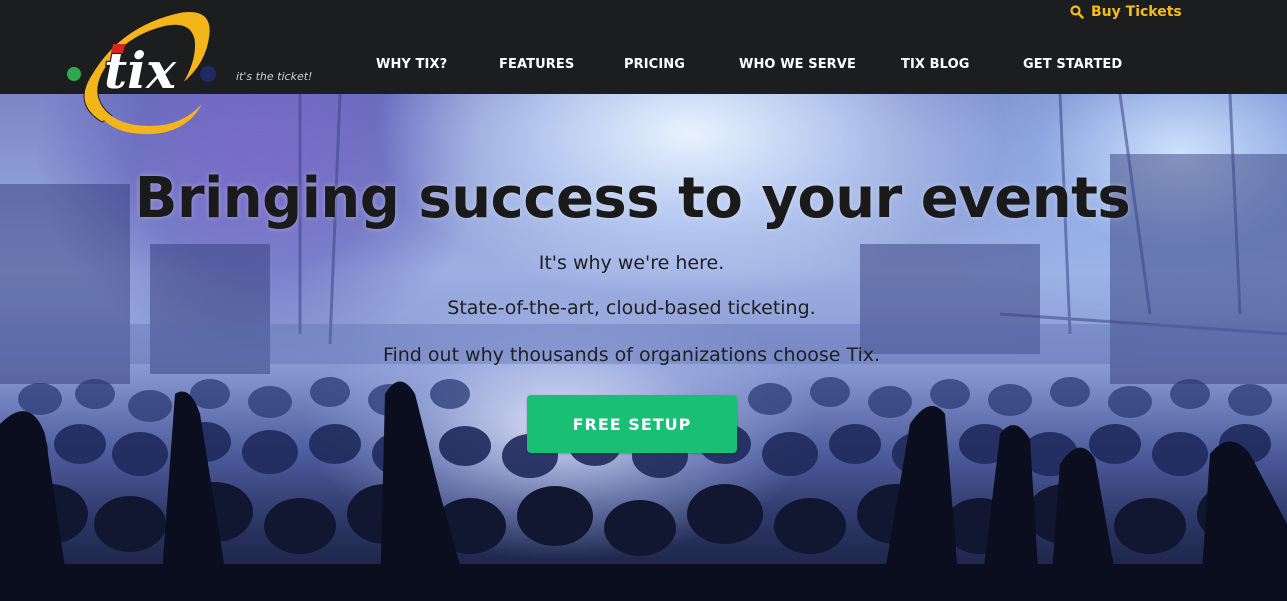  What do you see at coordinates (935, 64) in the screenshot?
I see `nav-tix-blog: TIX BLOG` at bounding box center [935, 64].